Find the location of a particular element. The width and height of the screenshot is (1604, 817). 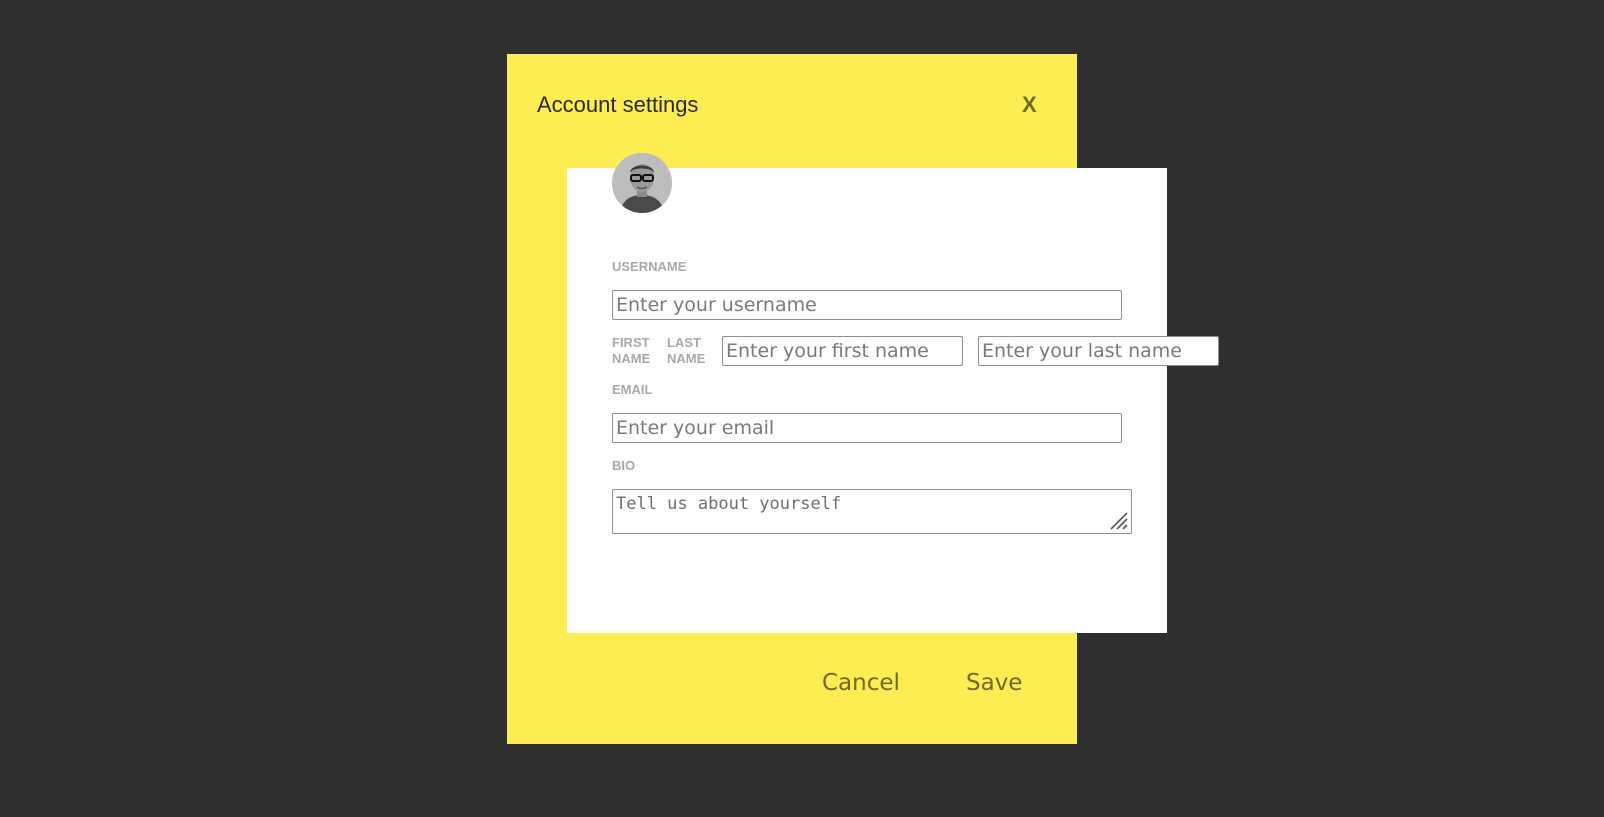

bio-label: BIO is located at coordinates (624, 465).